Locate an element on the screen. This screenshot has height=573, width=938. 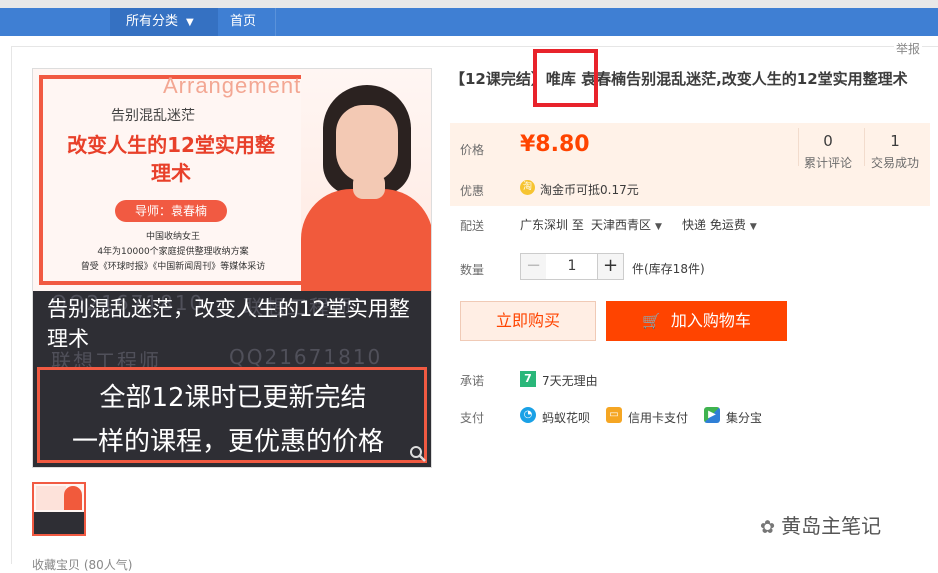
shipping-origin: 广东深圳 至 is located at coordinates (552, 225).